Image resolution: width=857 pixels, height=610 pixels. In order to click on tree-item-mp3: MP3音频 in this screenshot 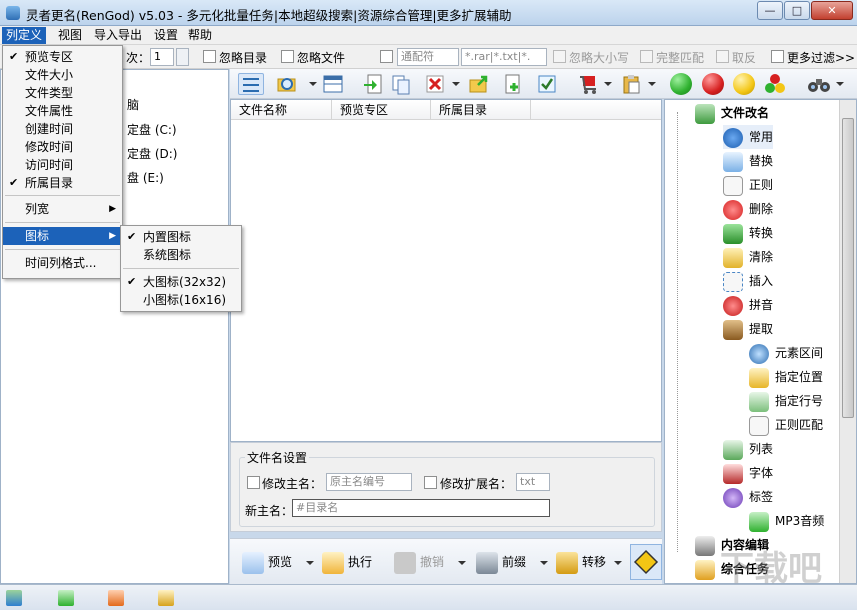, I will do `click(786, 521)`.